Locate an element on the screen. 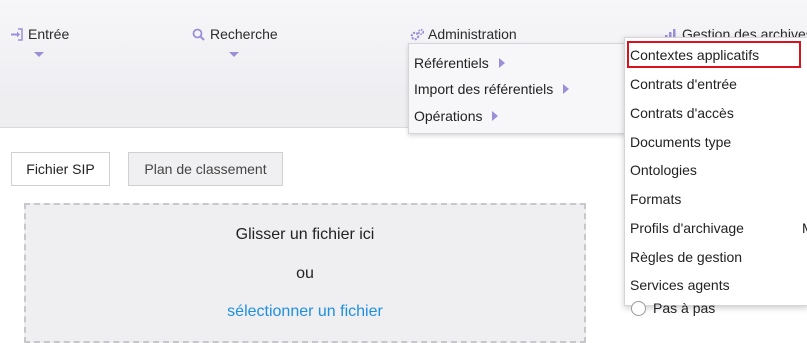 The height and width of the screenshot is (343, 807). submenu-item-ontologies: Ontologies is located at coordinates (663, 170).